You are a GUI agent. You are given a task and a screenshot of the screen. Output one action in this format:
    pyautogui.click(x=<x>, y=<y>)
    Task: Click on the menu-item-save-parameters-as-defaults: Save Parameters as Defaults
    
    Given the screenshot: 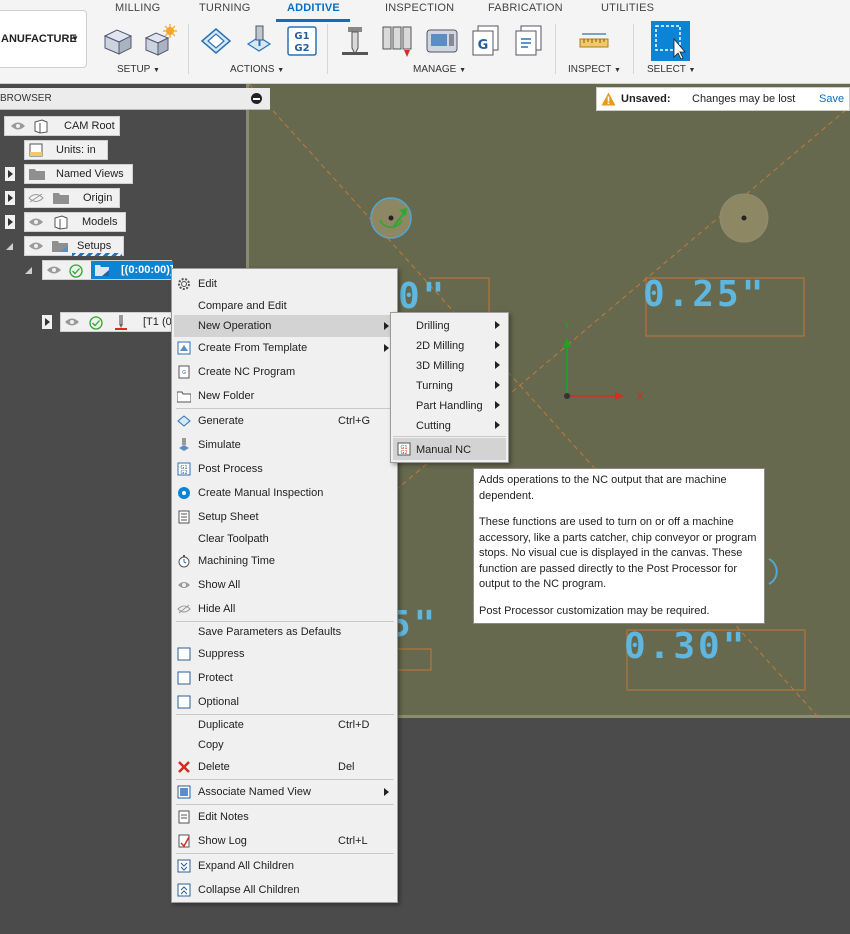 What is the action you would take?
    pyautogui.click(x=284, y=632)
    